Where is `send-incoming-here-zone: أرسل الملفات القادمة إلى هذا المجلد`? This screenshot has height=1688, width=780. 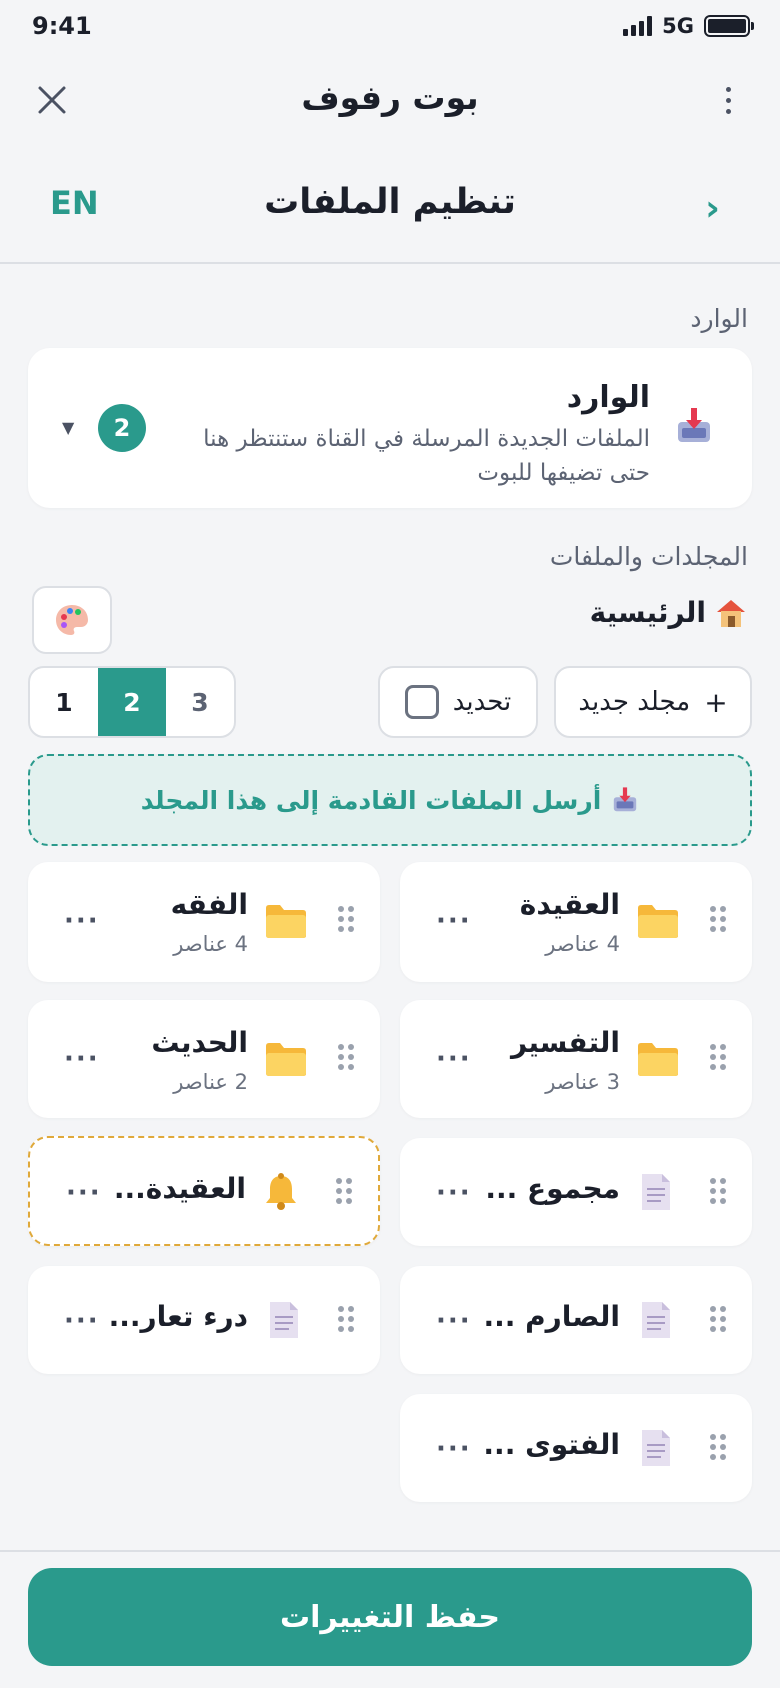
send-incoming-here-zone: أرسل الملفات القادمة إلى هذا المجلد is located at coordinates (390, 800).